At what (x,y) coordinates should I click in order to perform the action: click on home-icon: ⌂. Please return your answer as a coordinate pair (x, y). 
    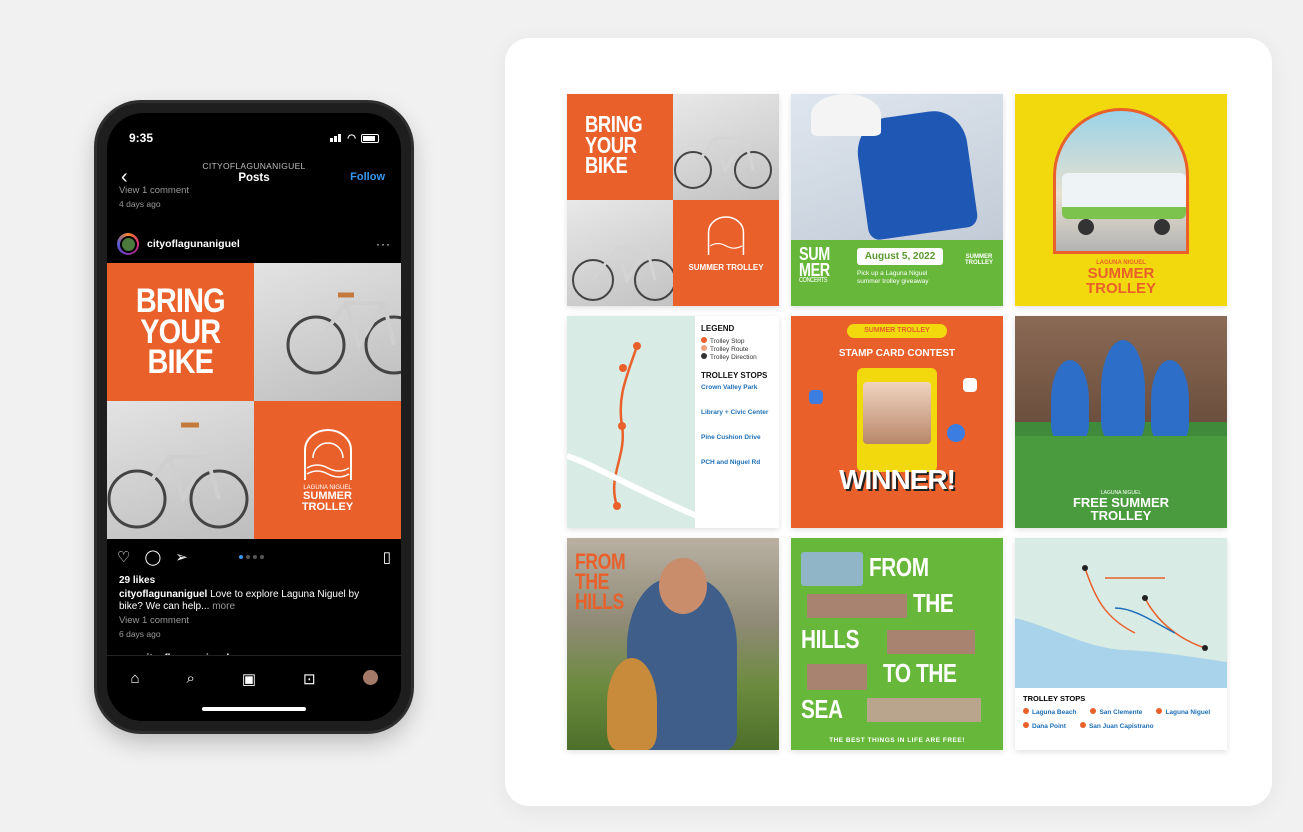
    Looking at the image, I should click on (134, 679).